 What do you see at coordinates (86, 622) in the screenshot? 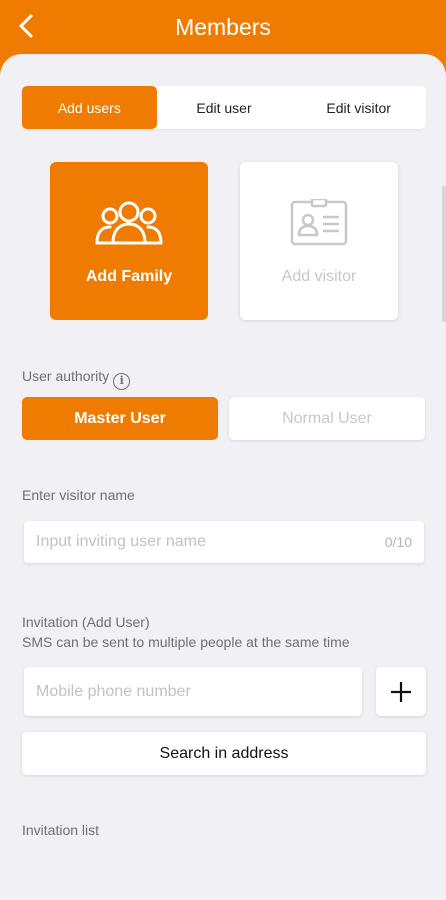
I see `invitation-label: Invitation (Add User)` at bounding box center [86, 622].